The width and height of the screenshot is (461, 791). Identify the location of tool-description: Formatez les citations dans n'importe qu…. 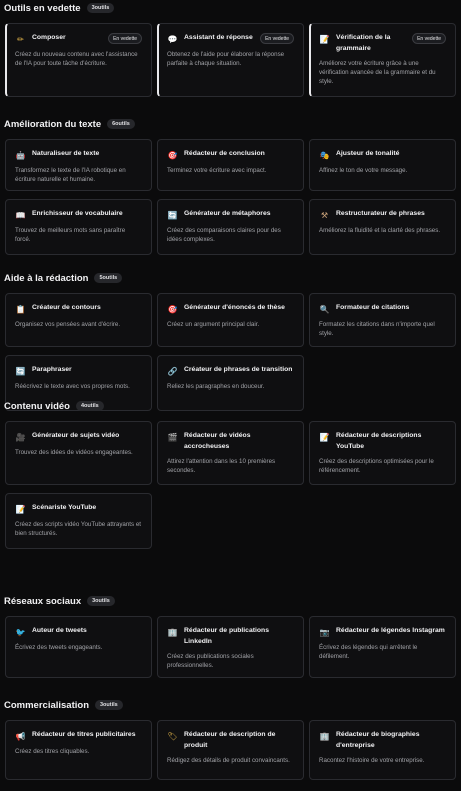
(377, 329).